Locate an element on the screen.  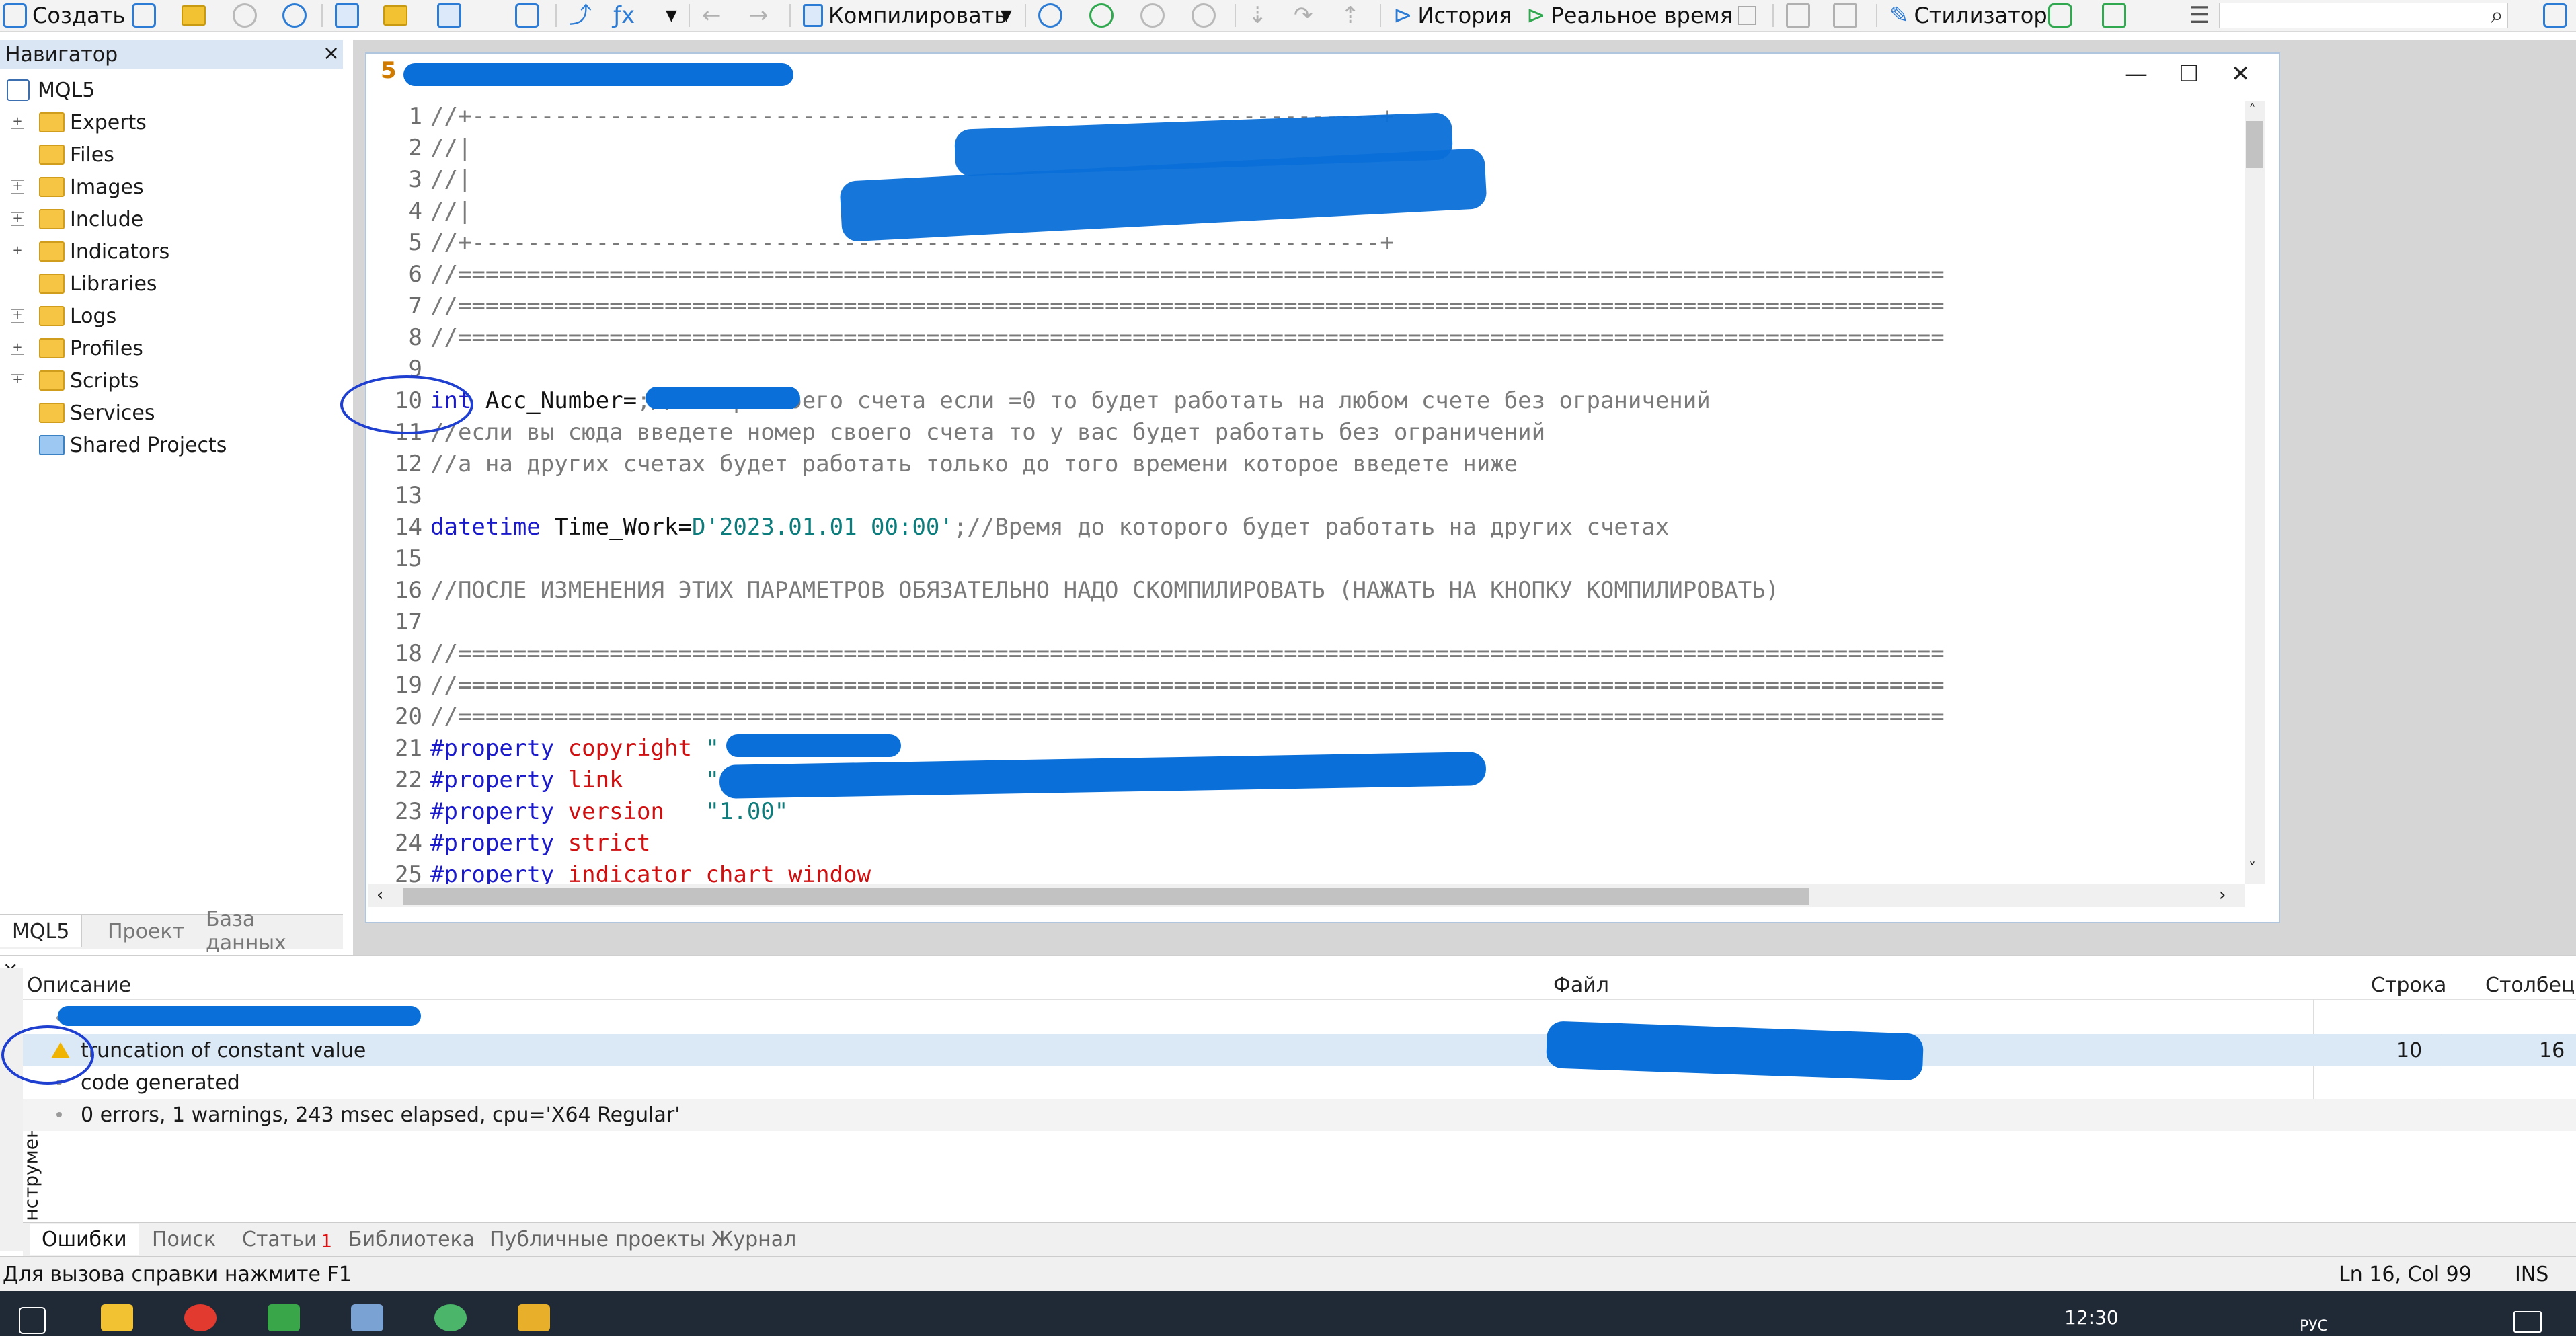
code-line: 22 #property link " is located at coordinates (544, 780).